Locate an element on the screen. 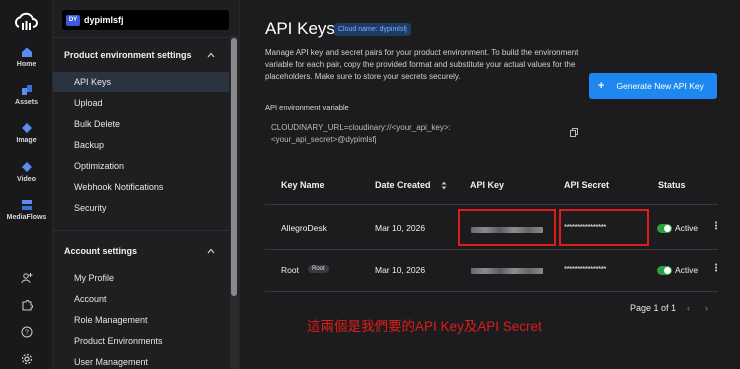 The width and height of the screenshot is (740, 369). environment-selector: DY dypimlsfj is located at coordinates (145, 20).